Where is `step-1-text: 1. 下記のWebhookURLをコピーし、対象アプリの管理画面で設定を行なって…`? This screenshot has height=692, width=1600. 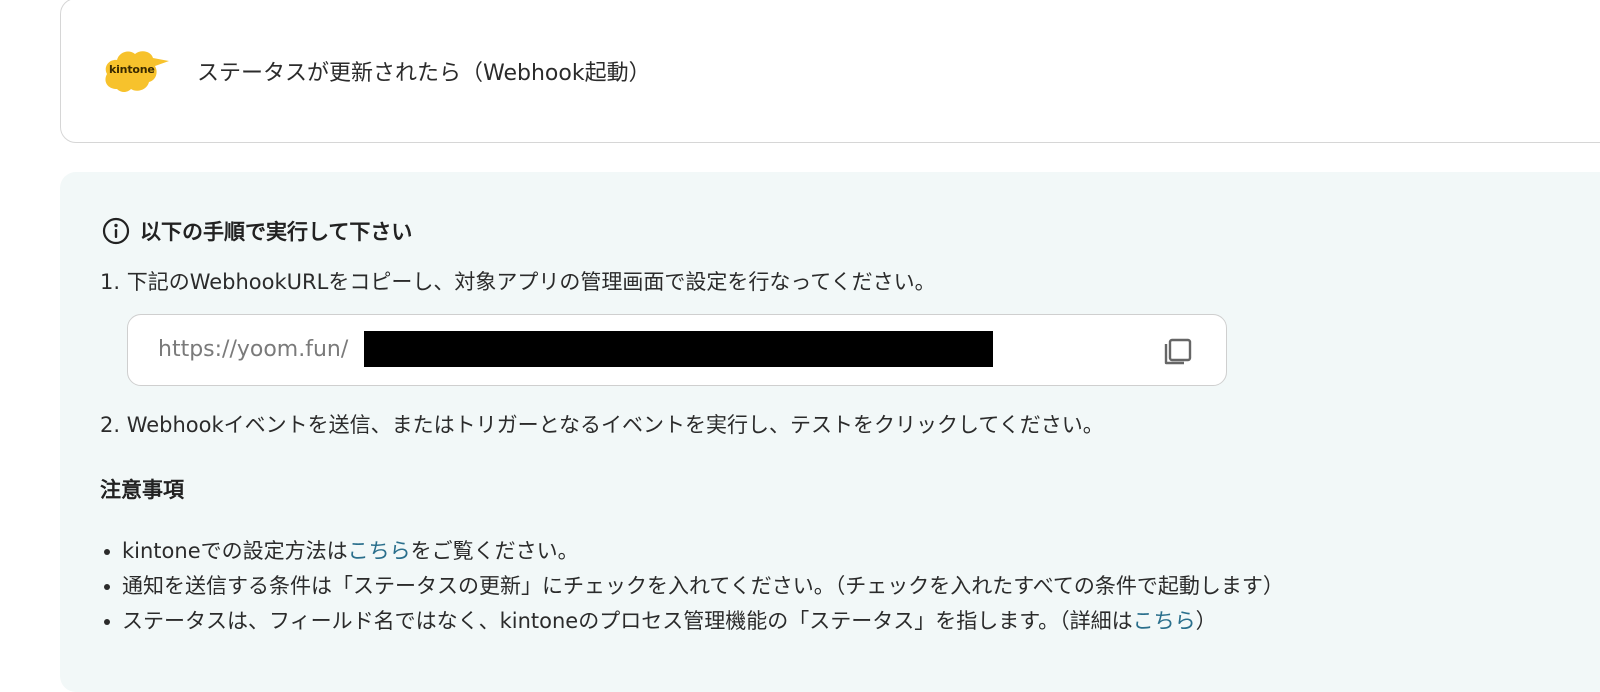
step-1-text: 1. 下記のWebhookURLをコピーし、対象アプリの管理画面で設定を行なって… is located at coordinates (518, 282).